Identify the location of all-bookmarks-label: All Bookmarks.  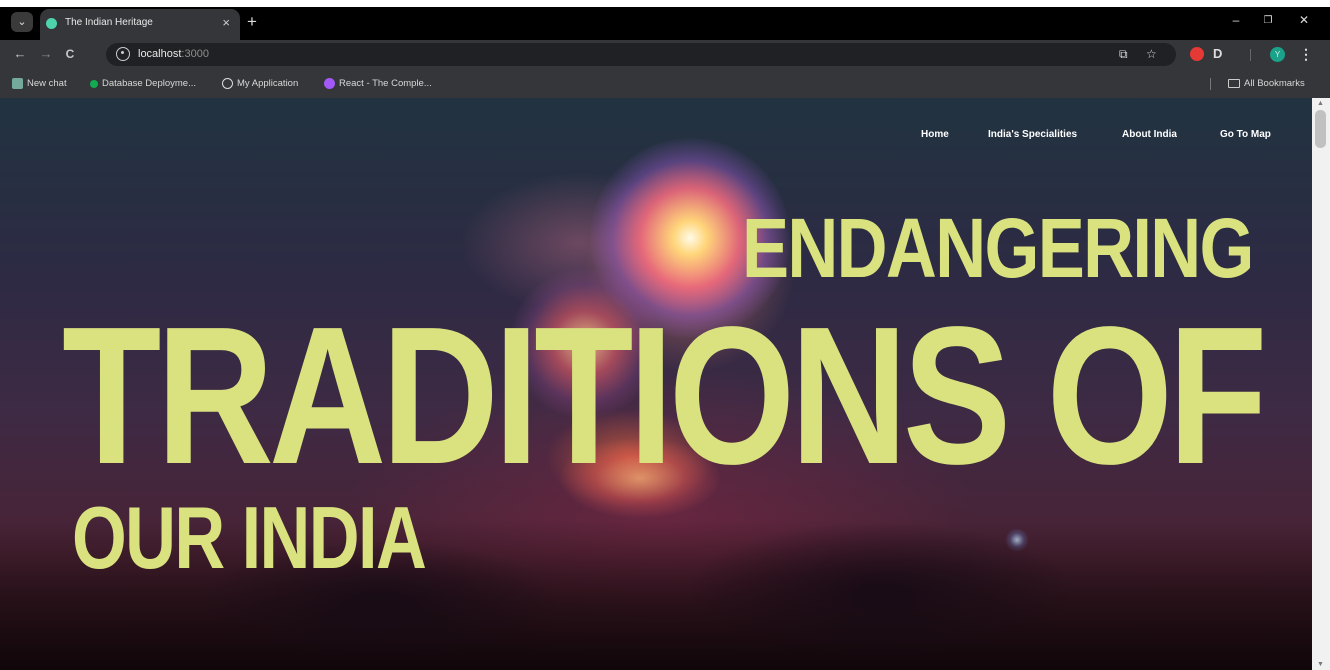
(1274, 83).